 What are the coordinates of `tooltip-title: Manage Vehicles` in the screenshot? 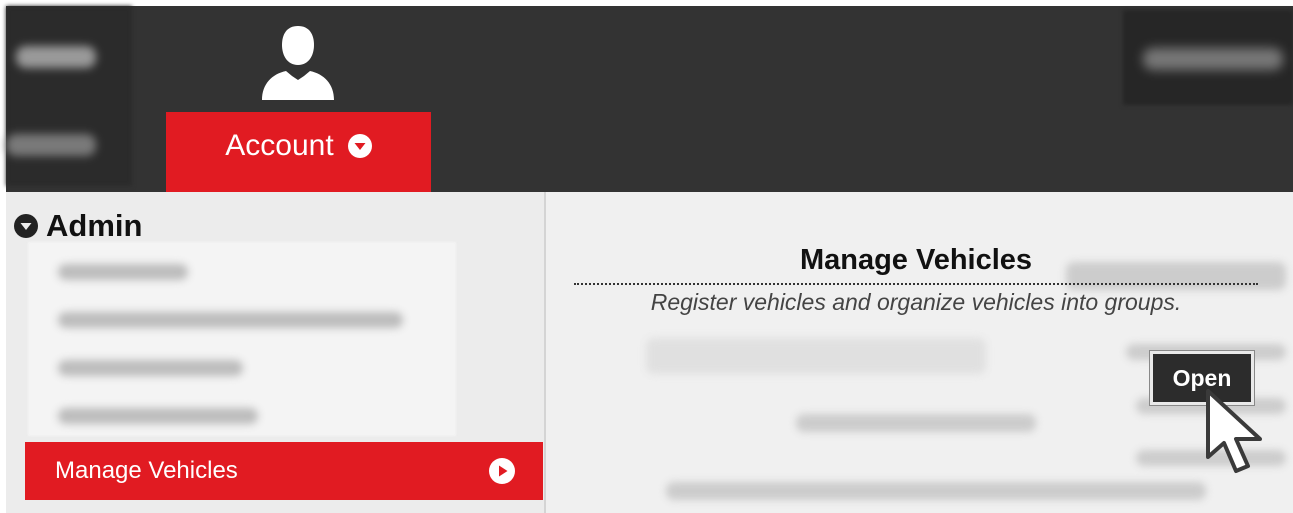 It's located at (916, 260).